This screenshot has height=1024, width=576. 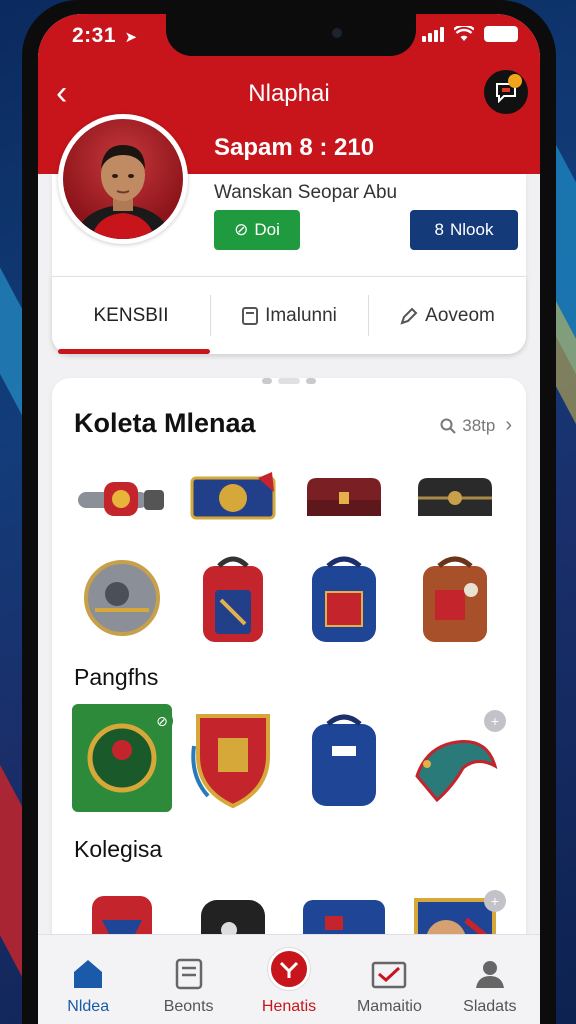 I want to click on chevron-right-icon: ›, so click(x=508, y=425).